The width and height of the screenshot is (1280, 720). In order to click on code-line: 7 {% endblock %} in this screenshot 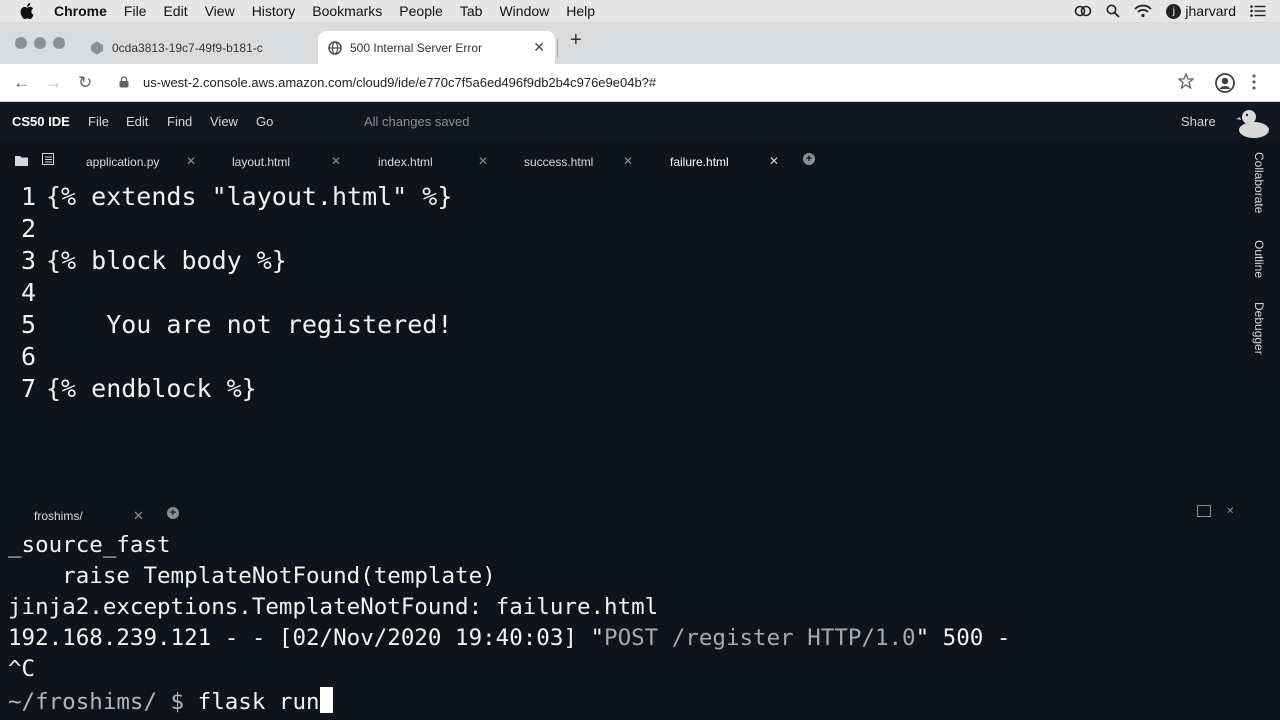, I will do `click(620, 390)`.